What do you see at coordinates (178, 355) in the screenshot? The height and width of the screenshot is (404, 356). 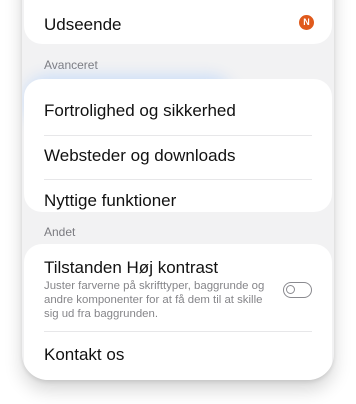 I see `contact-us-item: Kontakt os` at bounding box center [178, 355].